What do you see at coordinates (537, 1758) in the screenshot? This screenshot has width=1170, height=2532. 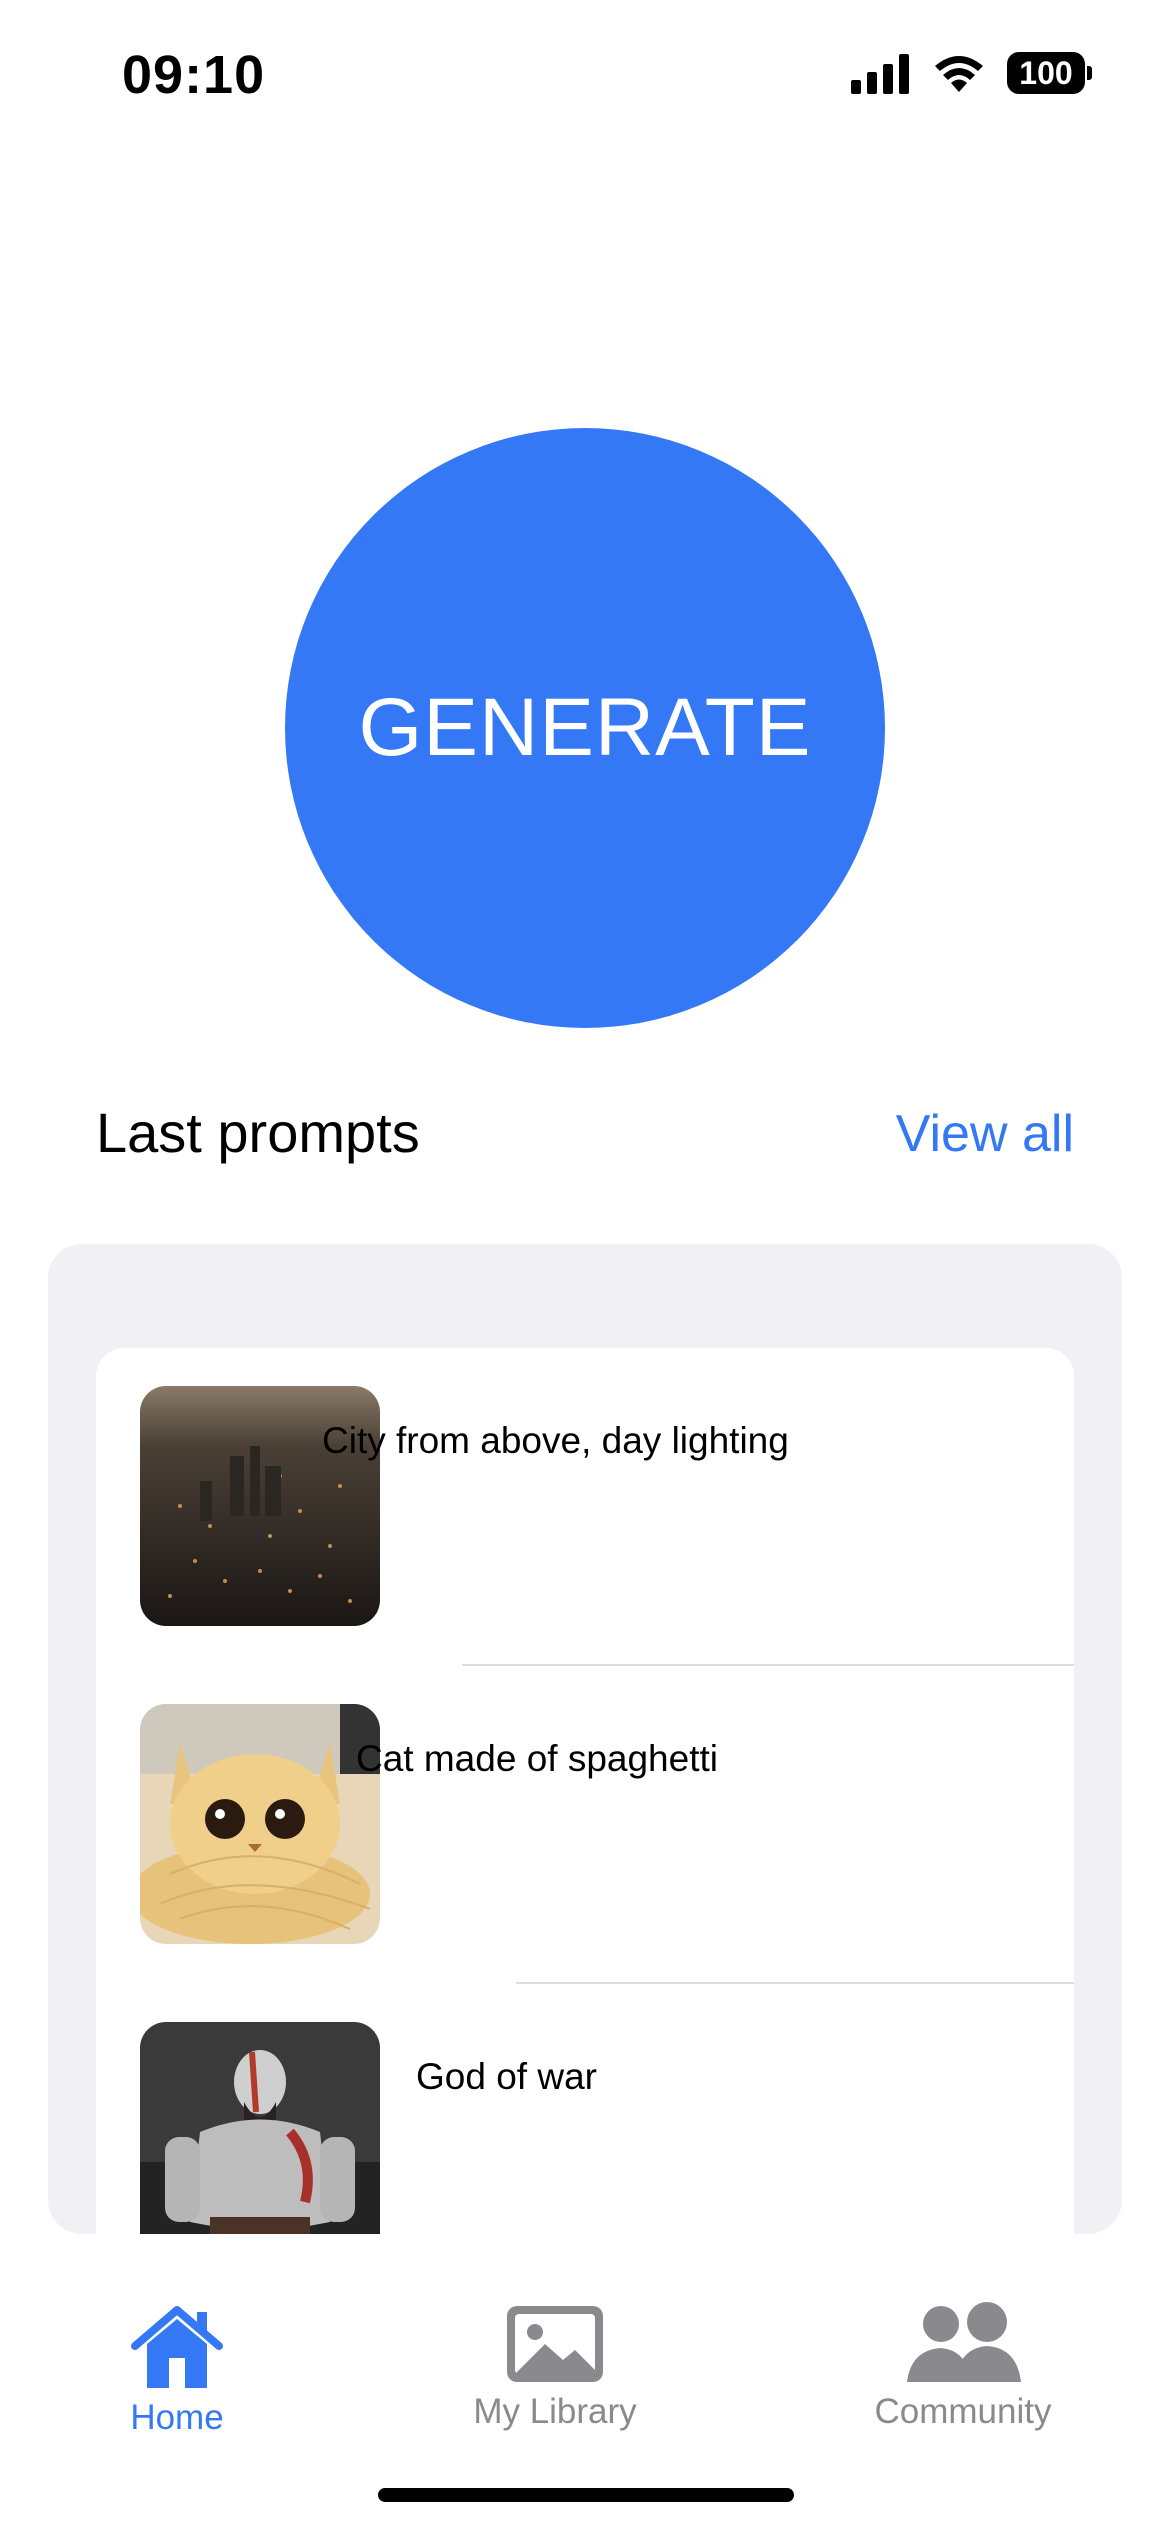 I see `prompt-text: Cat made of spaghetti` at bounding box center [537, 1758].